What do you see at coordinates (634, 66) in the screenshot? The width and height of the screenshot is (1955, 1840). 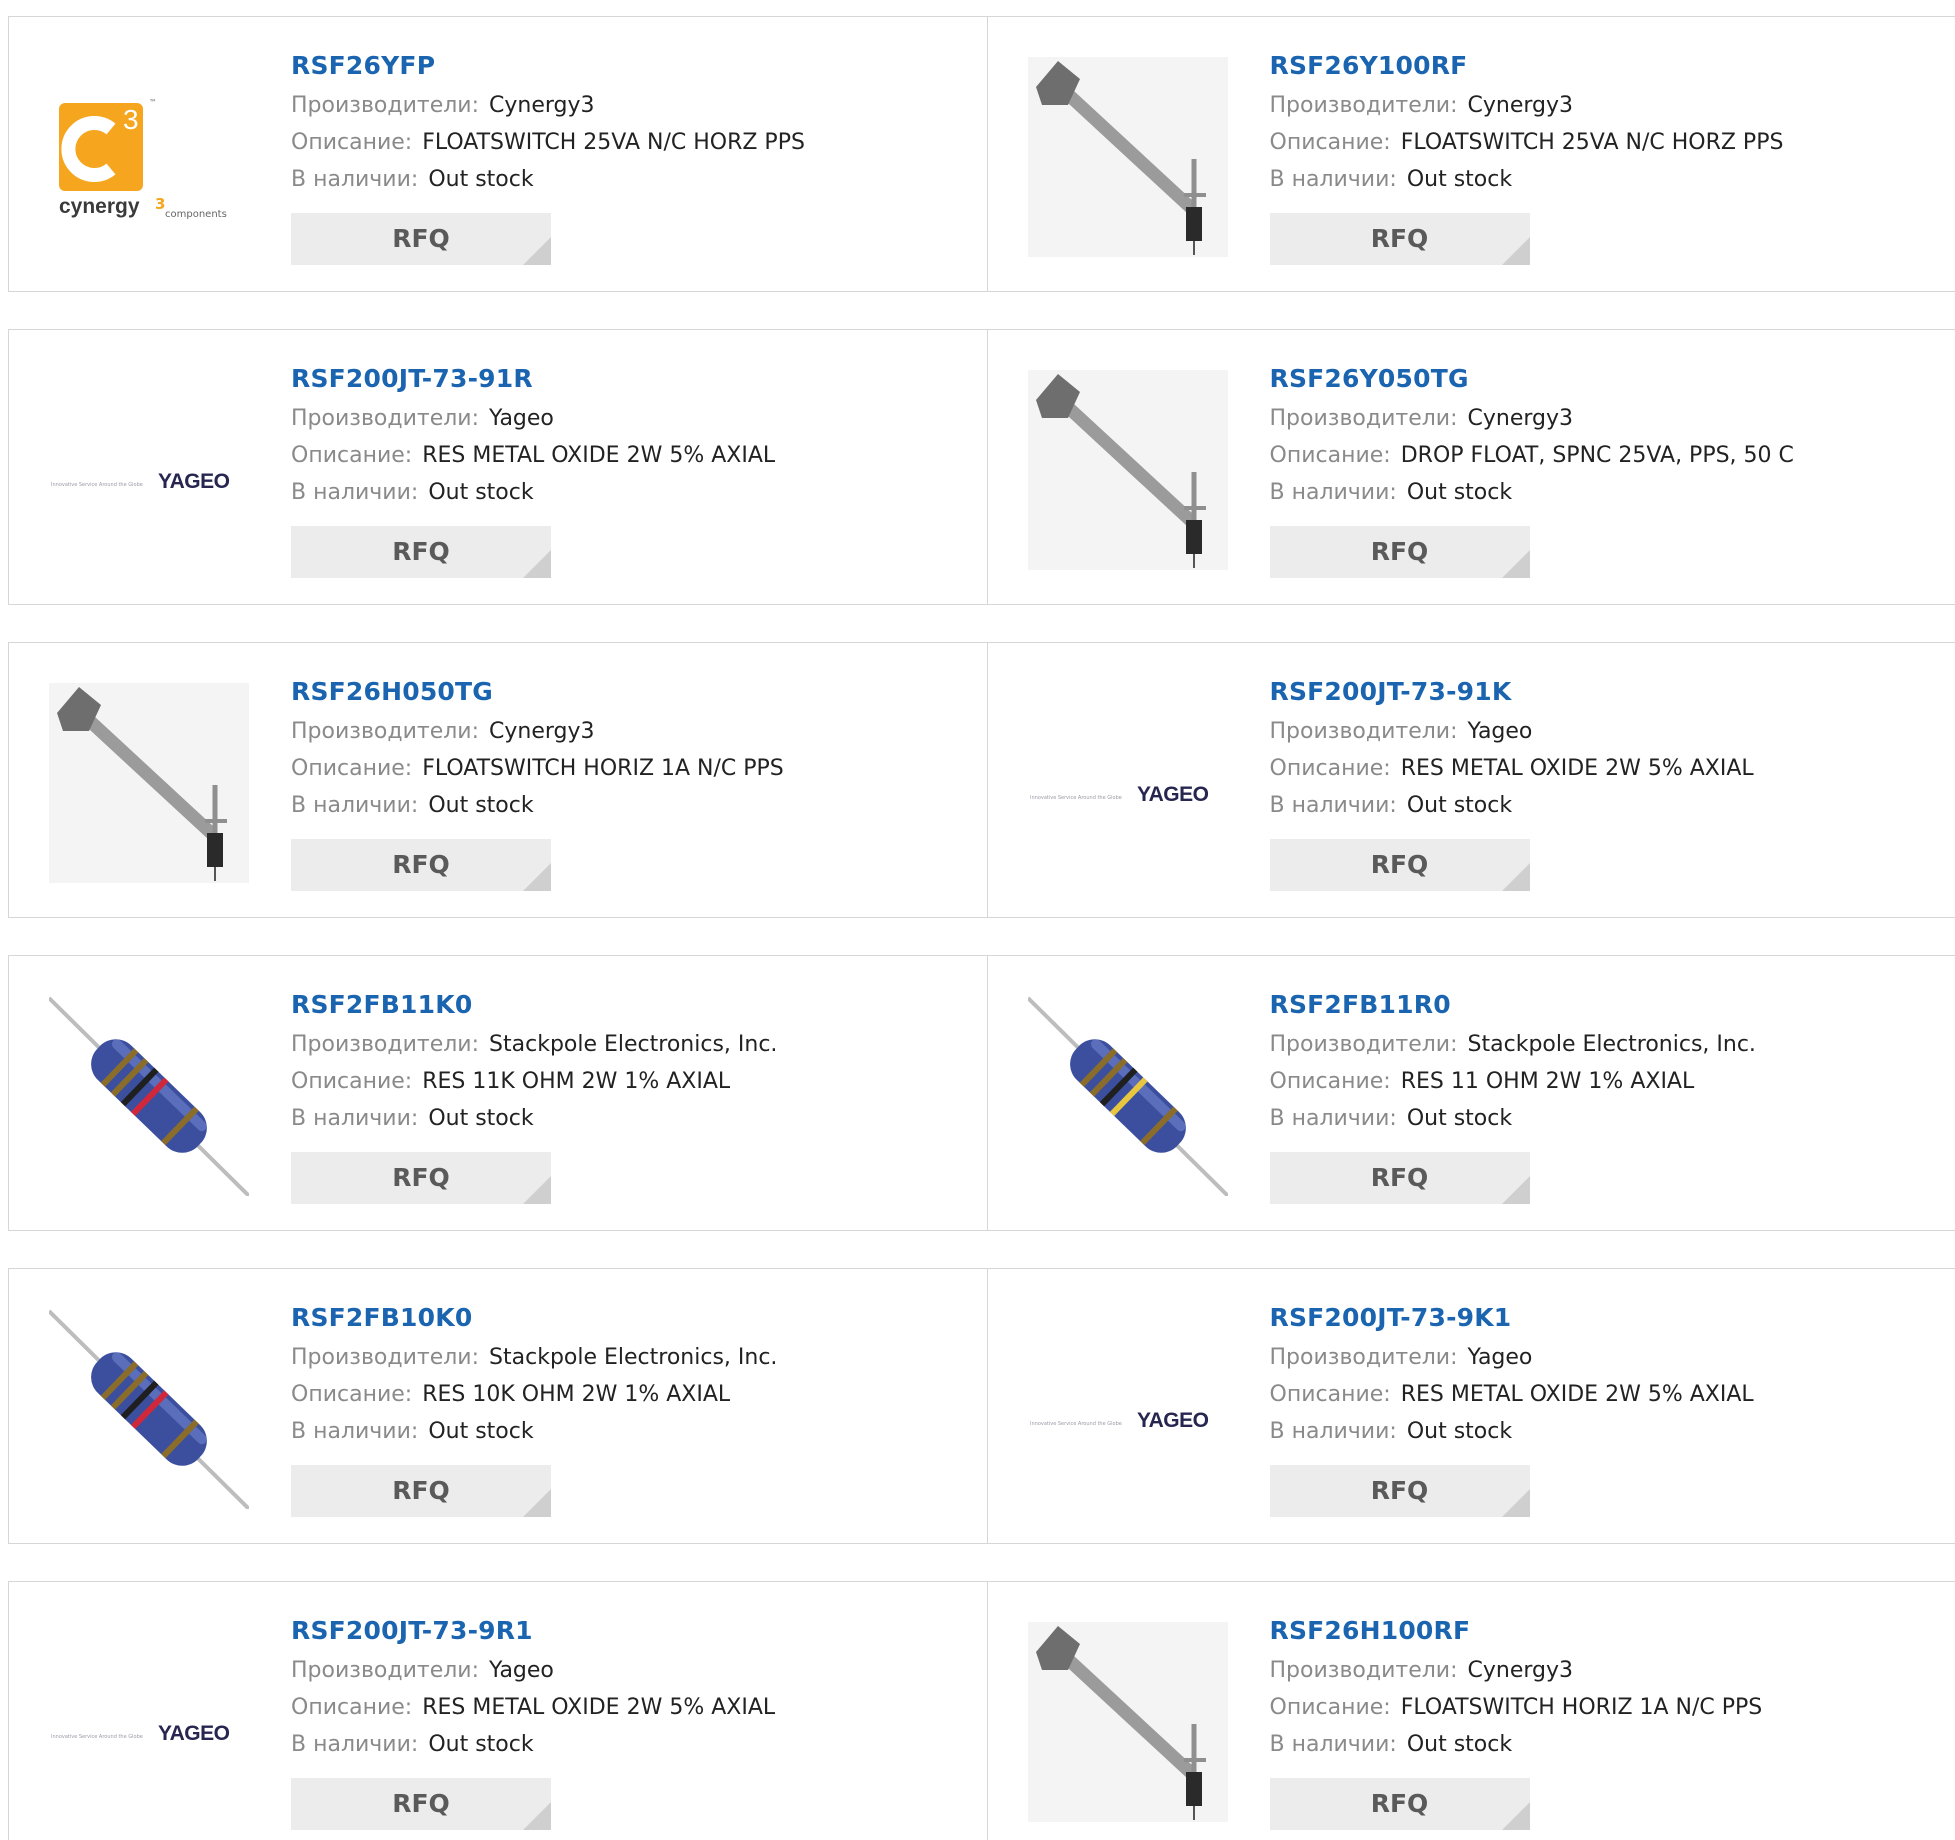 I see `part-number-link: RSF26YFP` at bounding box center [634, 66].